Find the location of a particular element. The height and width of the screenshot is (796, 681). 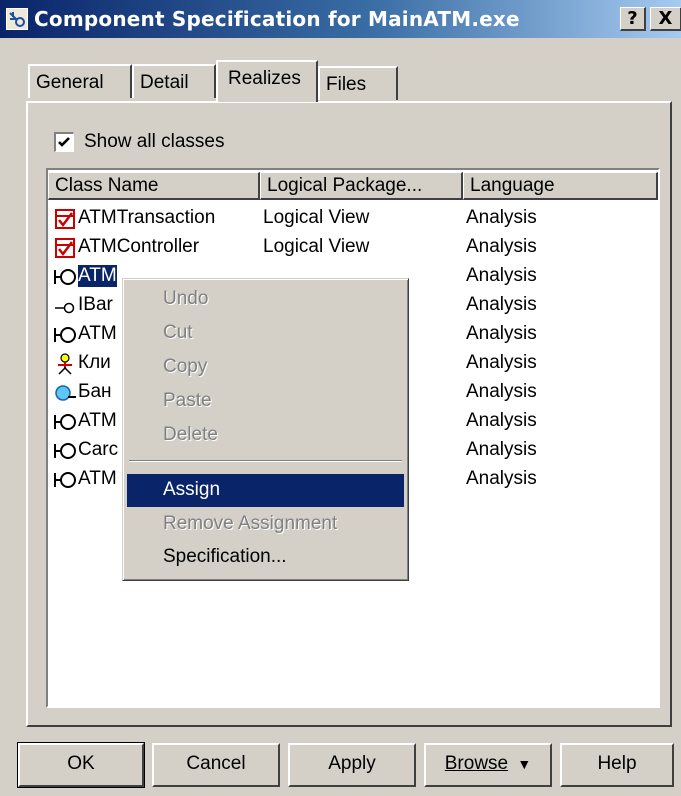

dropdown-arrow-icon: ▼ is located at coordinates (524, 764).